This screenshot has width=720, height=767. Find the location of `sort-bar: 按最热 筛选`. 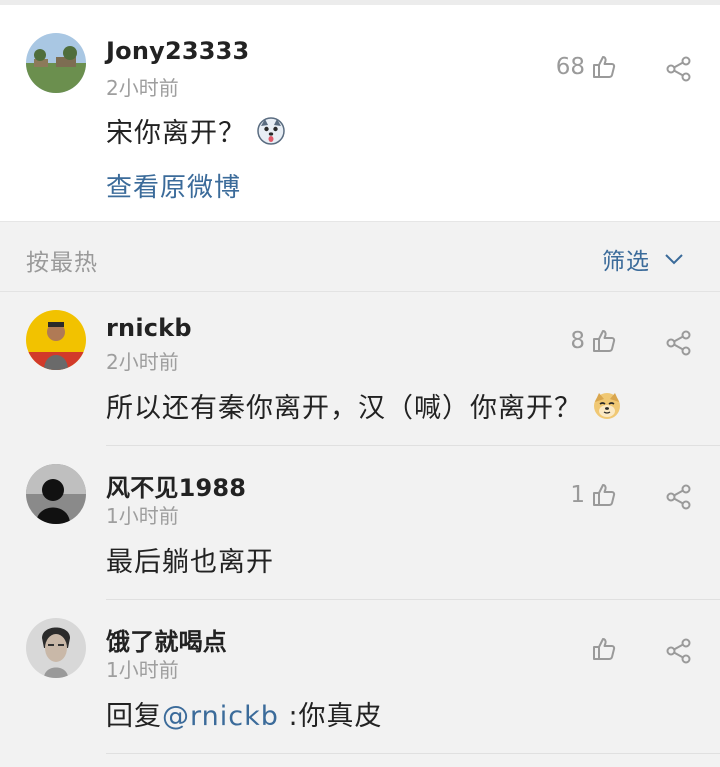

sort-bar: 按最热 筛选 is located at coordinates (360, 256).